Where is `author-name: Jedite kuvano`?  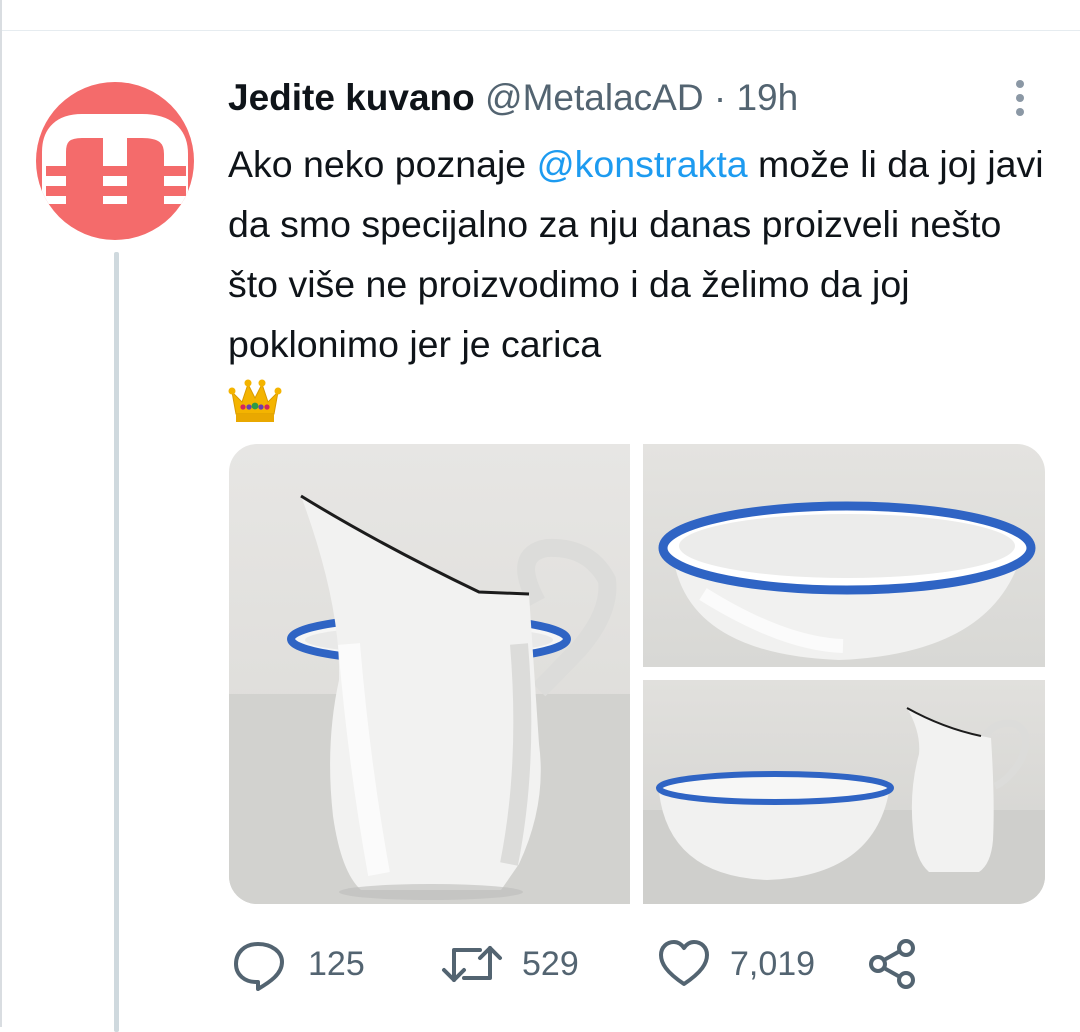 author-name: Jedite kuvano is located at coordinates (351, 97).